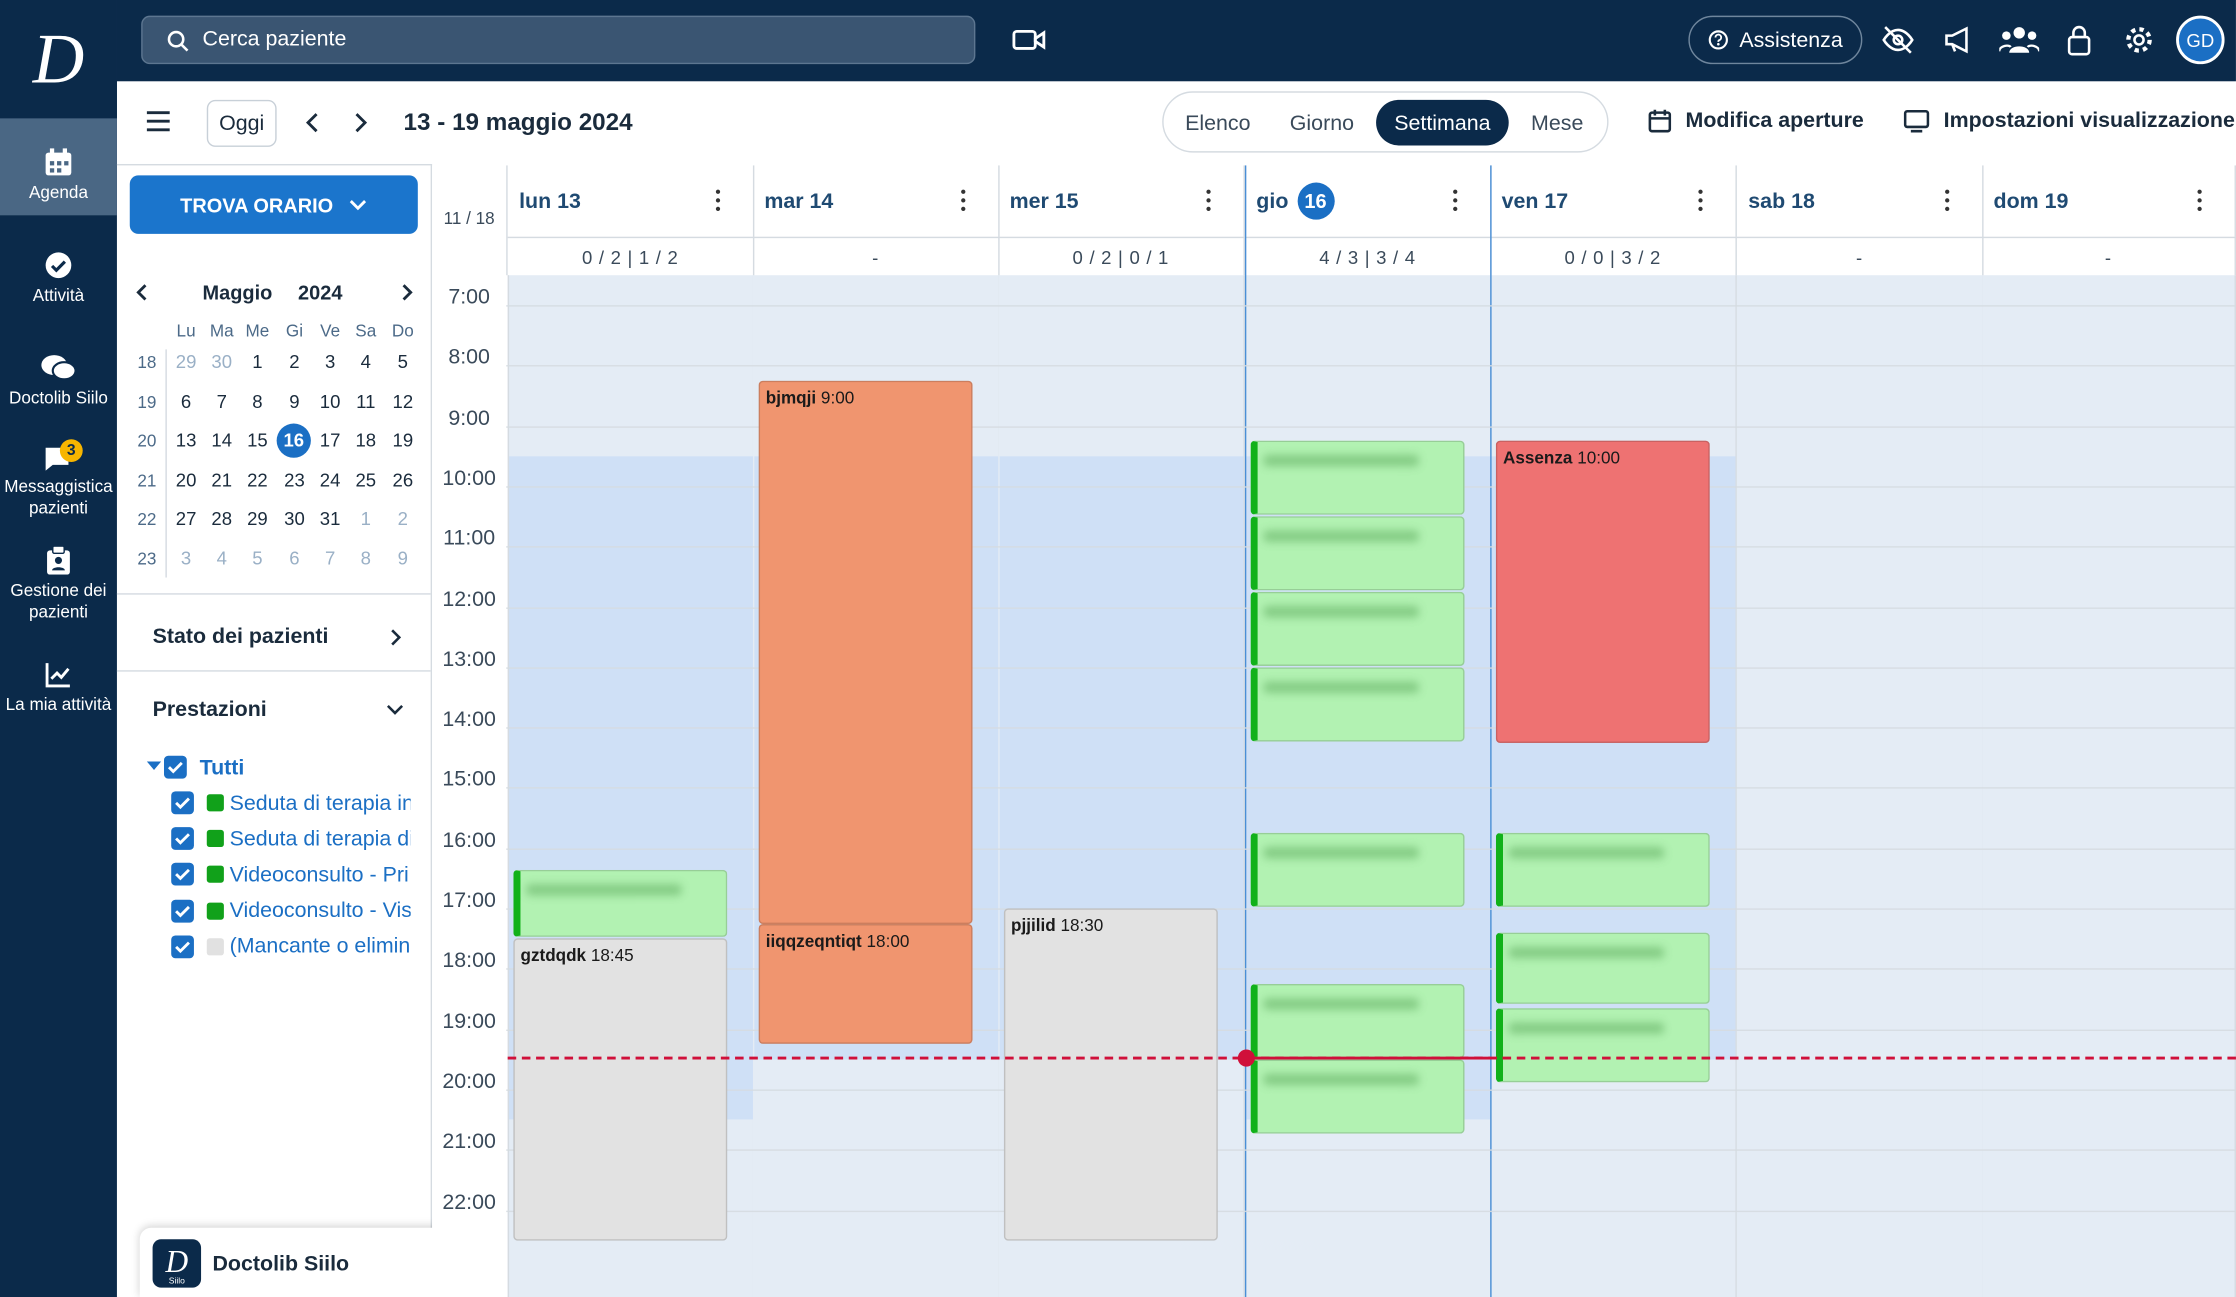 This screenshot has height=1297, width=2236. I want to click on minical-day: 14, so click(222, 440).